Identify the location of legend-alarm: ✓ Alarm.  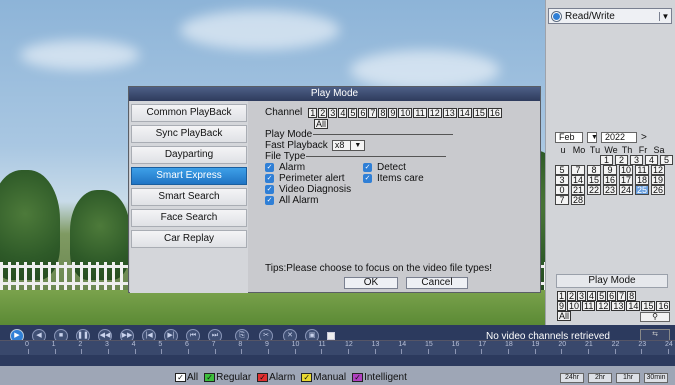
(276, 377).